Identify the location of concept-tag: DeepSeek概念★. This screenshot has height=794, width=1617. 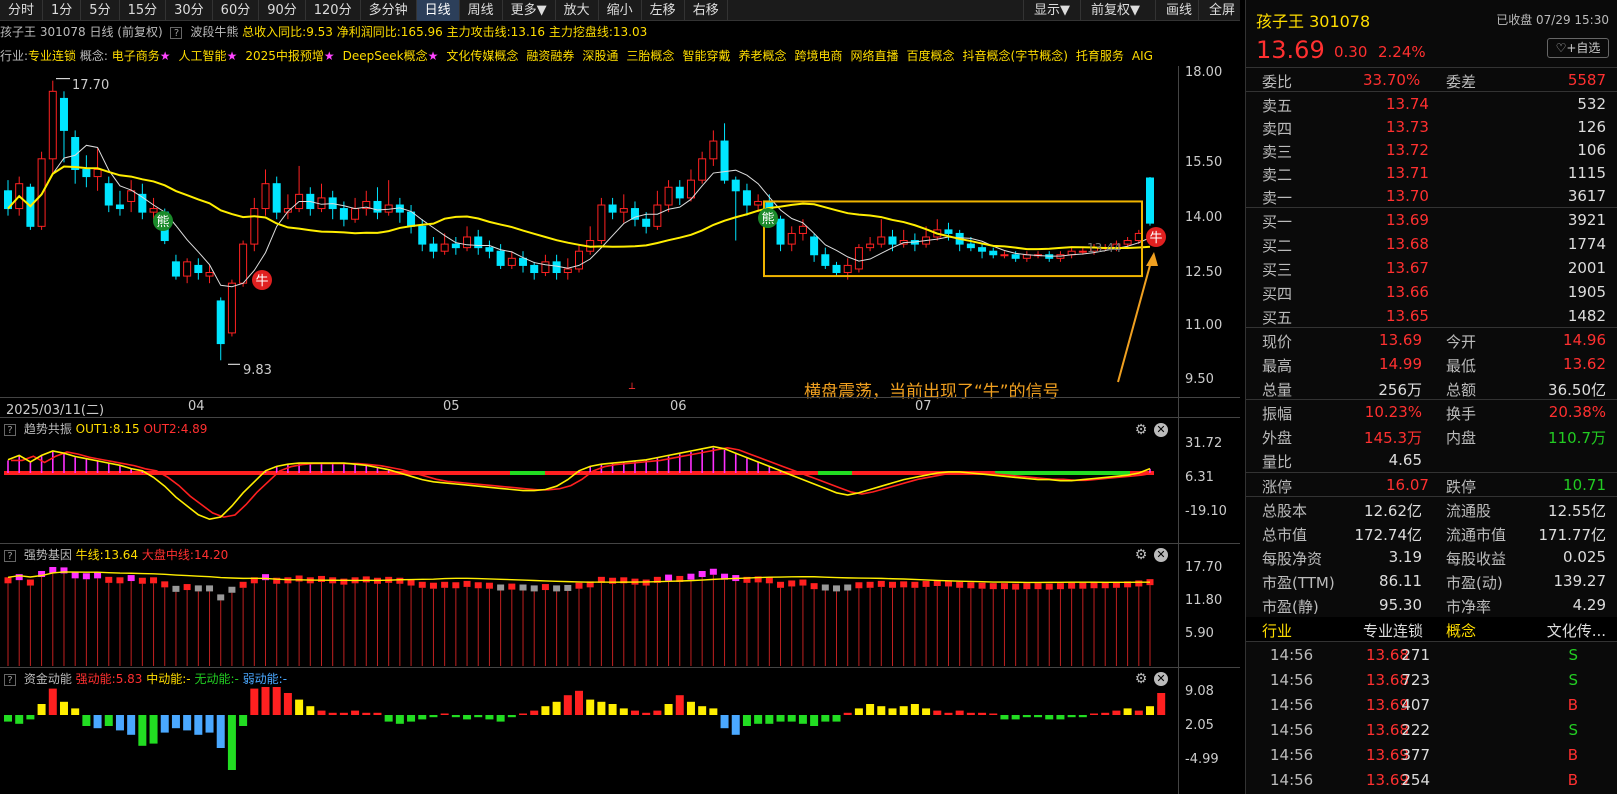
(391, 56).